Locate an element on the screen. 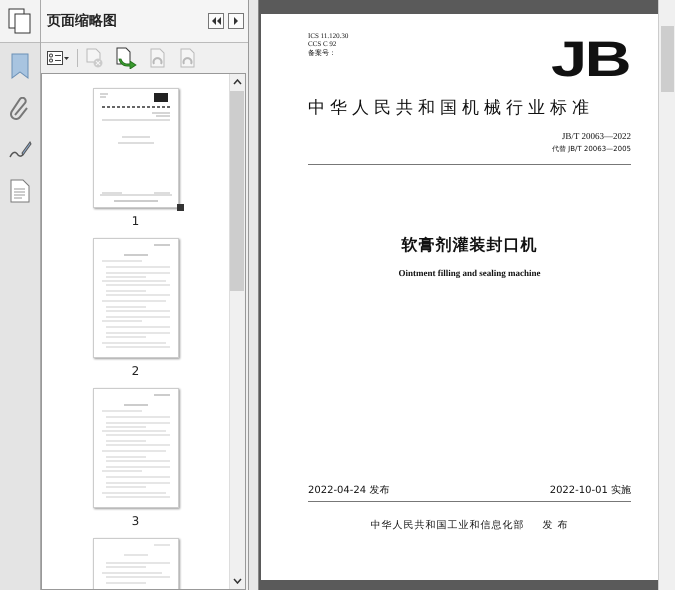  scroll-down-icon is located at coordinates (237, 581).